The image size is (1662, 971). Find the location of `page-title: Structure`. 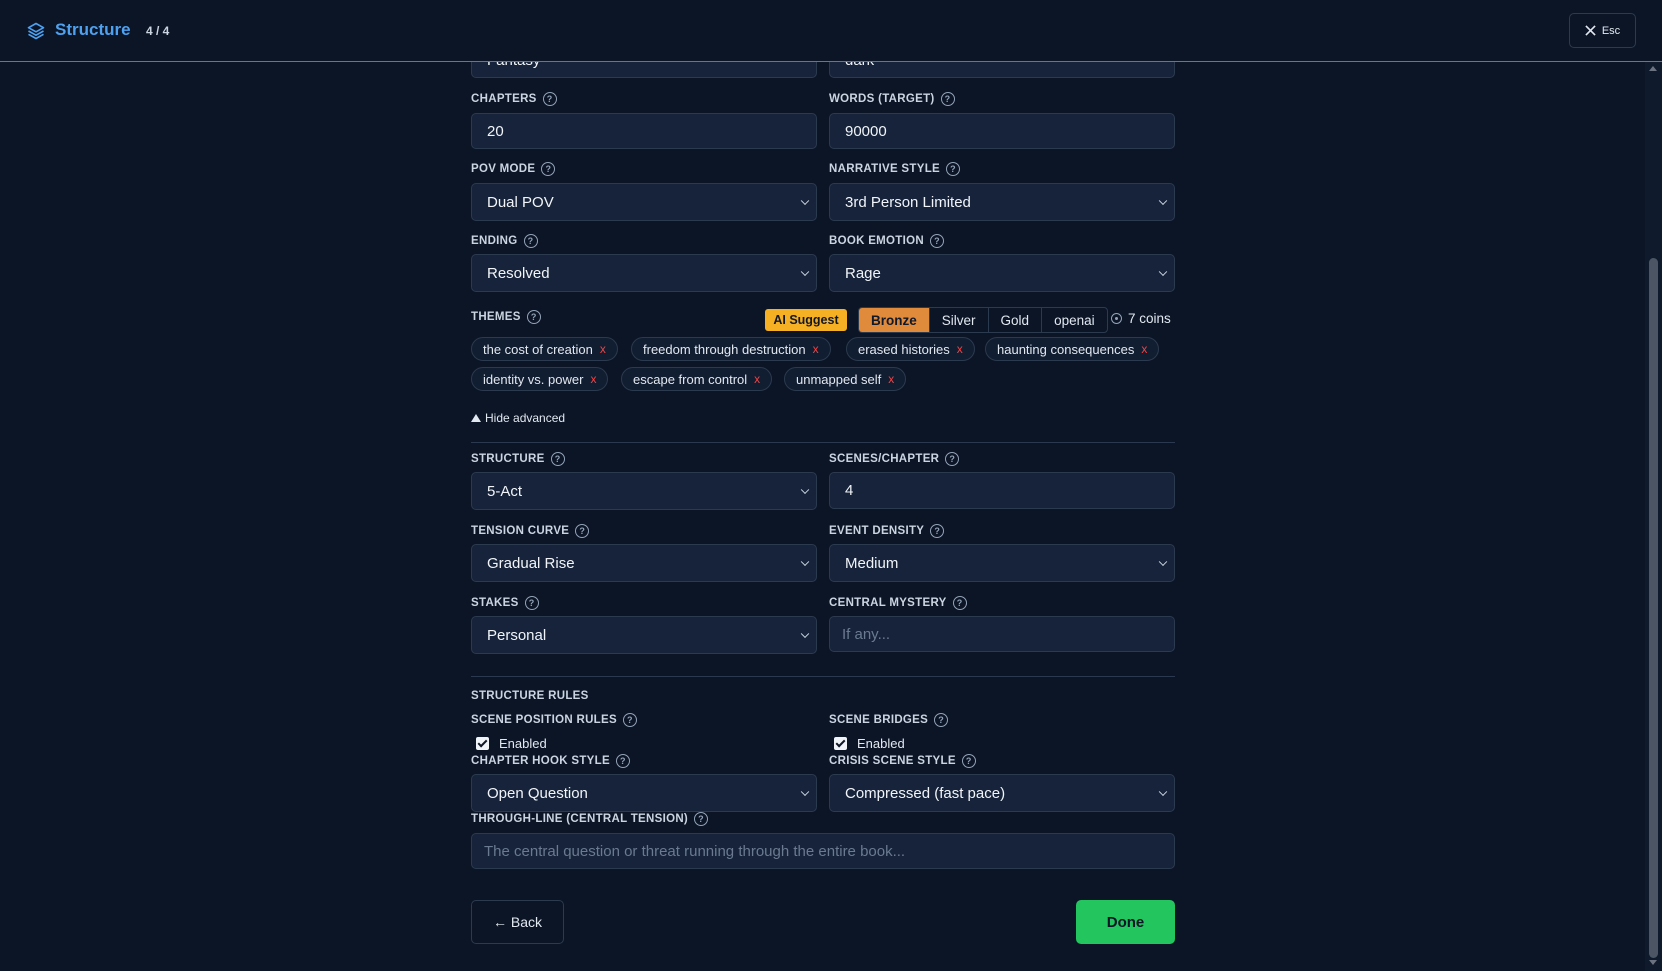

page-title: Structure is located at coordinates (93, 29).